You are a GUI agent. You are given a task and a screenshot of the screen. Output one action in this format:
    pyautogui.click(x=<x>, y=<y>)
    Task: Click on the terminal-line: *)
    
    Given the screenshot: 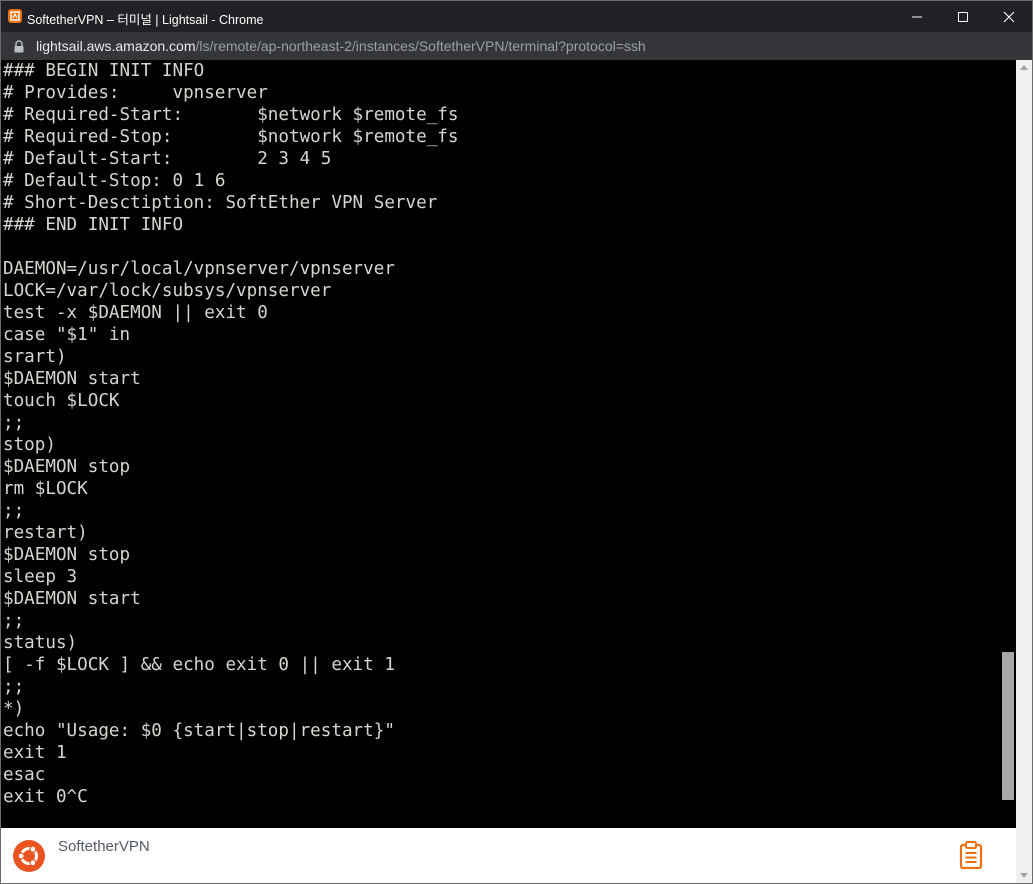 What is the action you would take?
    pyautogui.click(x=14, y=709)
    